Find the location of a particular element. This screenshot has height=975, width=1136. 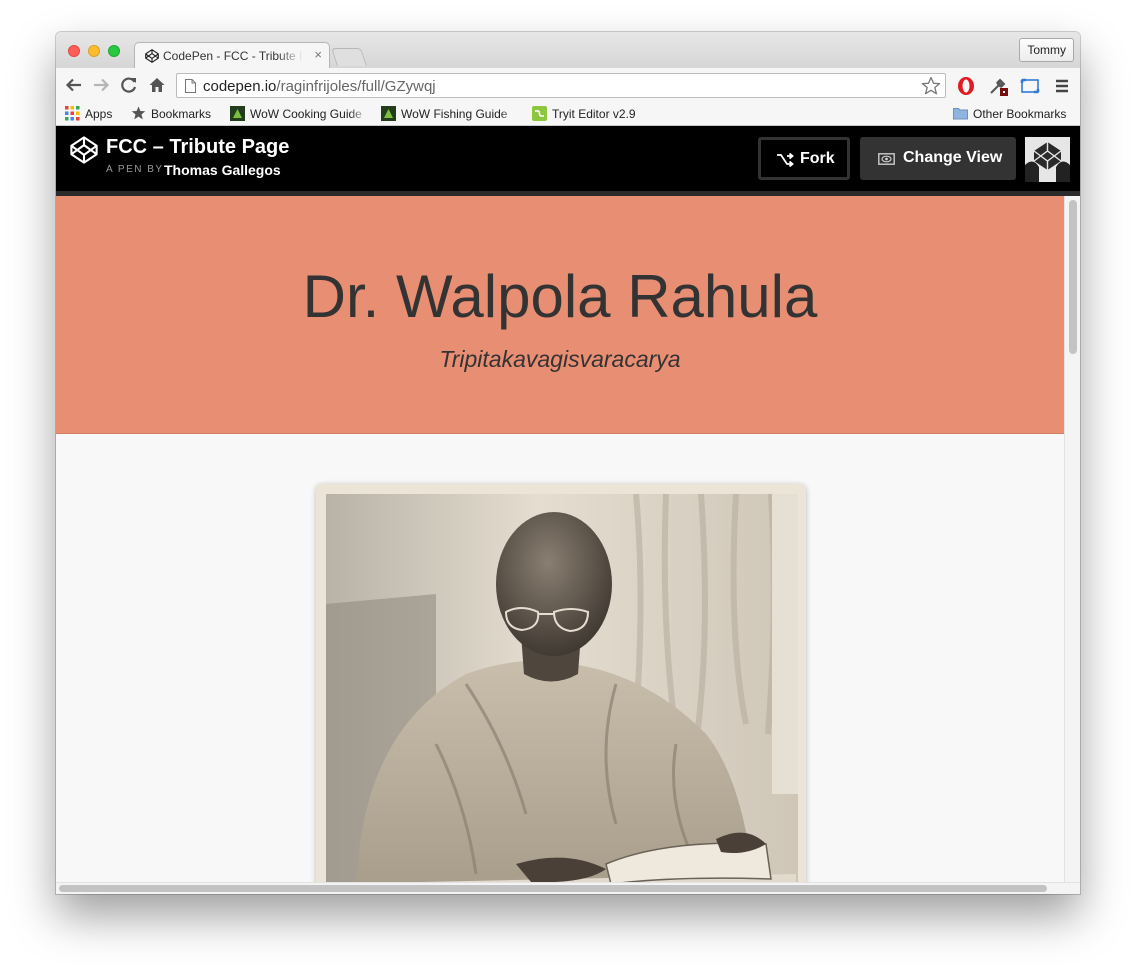

w3schools-icon is located at coordinates (539, 113).